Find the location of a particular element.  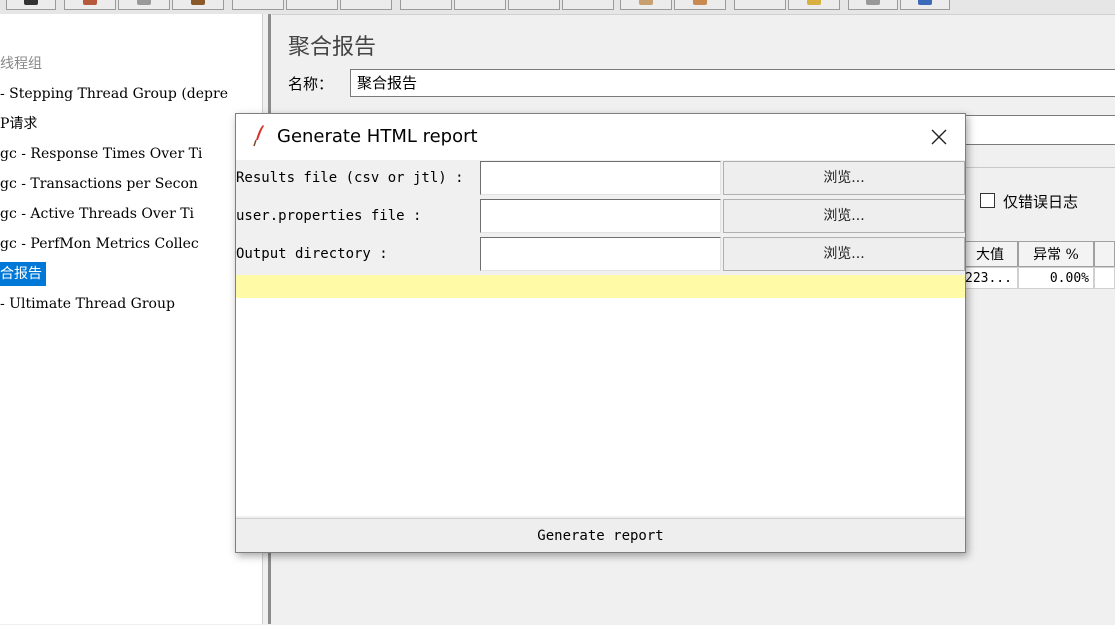

tree-item-ultimate-thread-group: - Ultimate Thread Group is located at coordinates (87, 304).